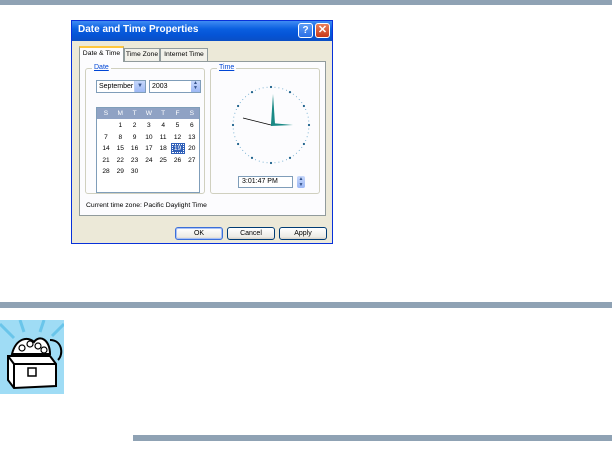  Describe the element at coordinates (257, 121) in the screenshot. I see `second-hand` at that location.